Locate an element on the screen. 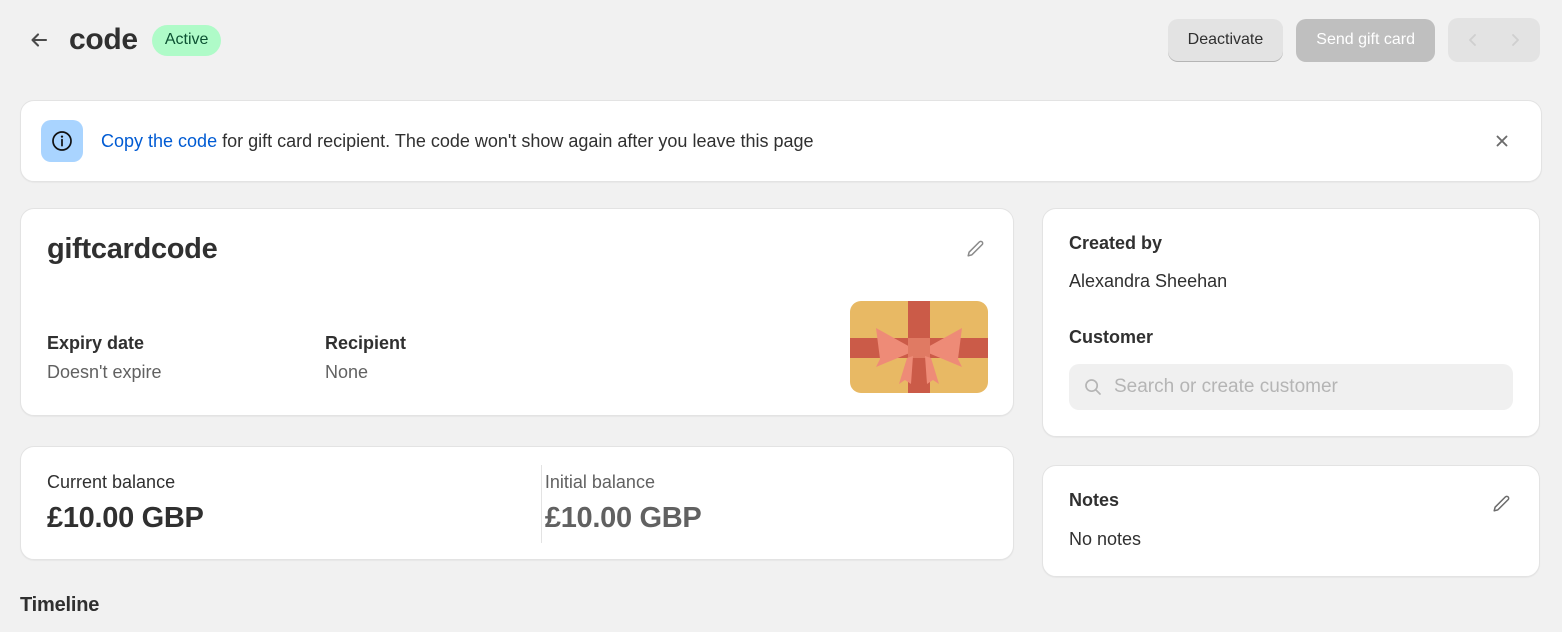 The image size is (1562, 632). gift-card-code: giftcardcode is located at coordinates (132, 249).